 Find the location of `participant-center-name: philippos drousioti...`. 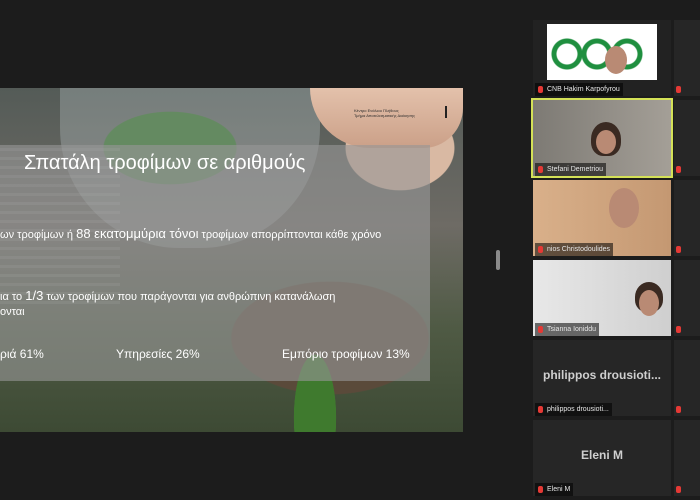

participant-center-name: philippos drousioti... is located at coordinates (602, 375).